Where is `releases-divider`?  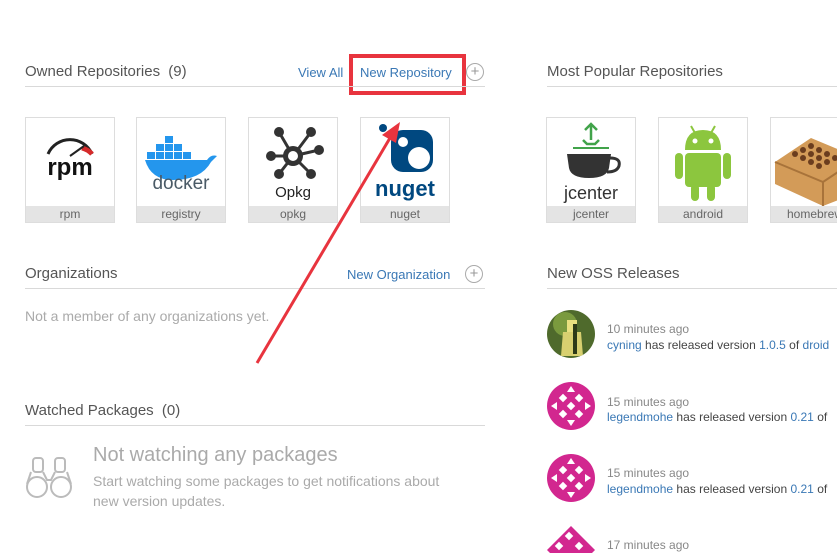
releases-divider is located at coordinates (692, 288).